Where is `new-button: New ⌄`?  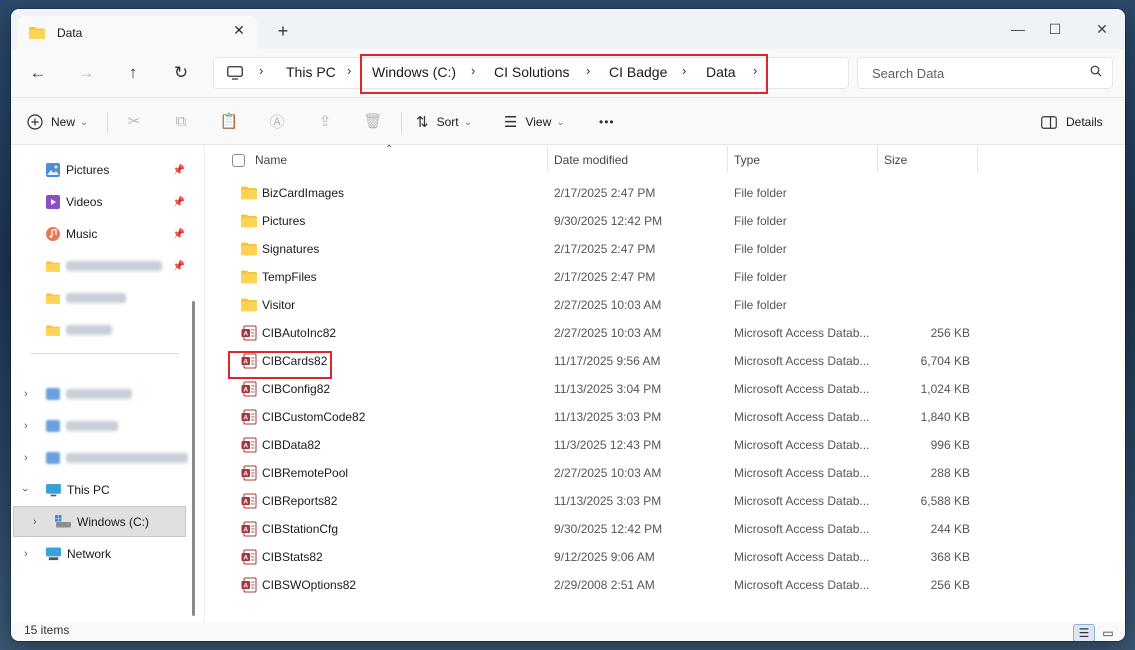
new-button: New ⌄ is located at coordinates (57, 122).